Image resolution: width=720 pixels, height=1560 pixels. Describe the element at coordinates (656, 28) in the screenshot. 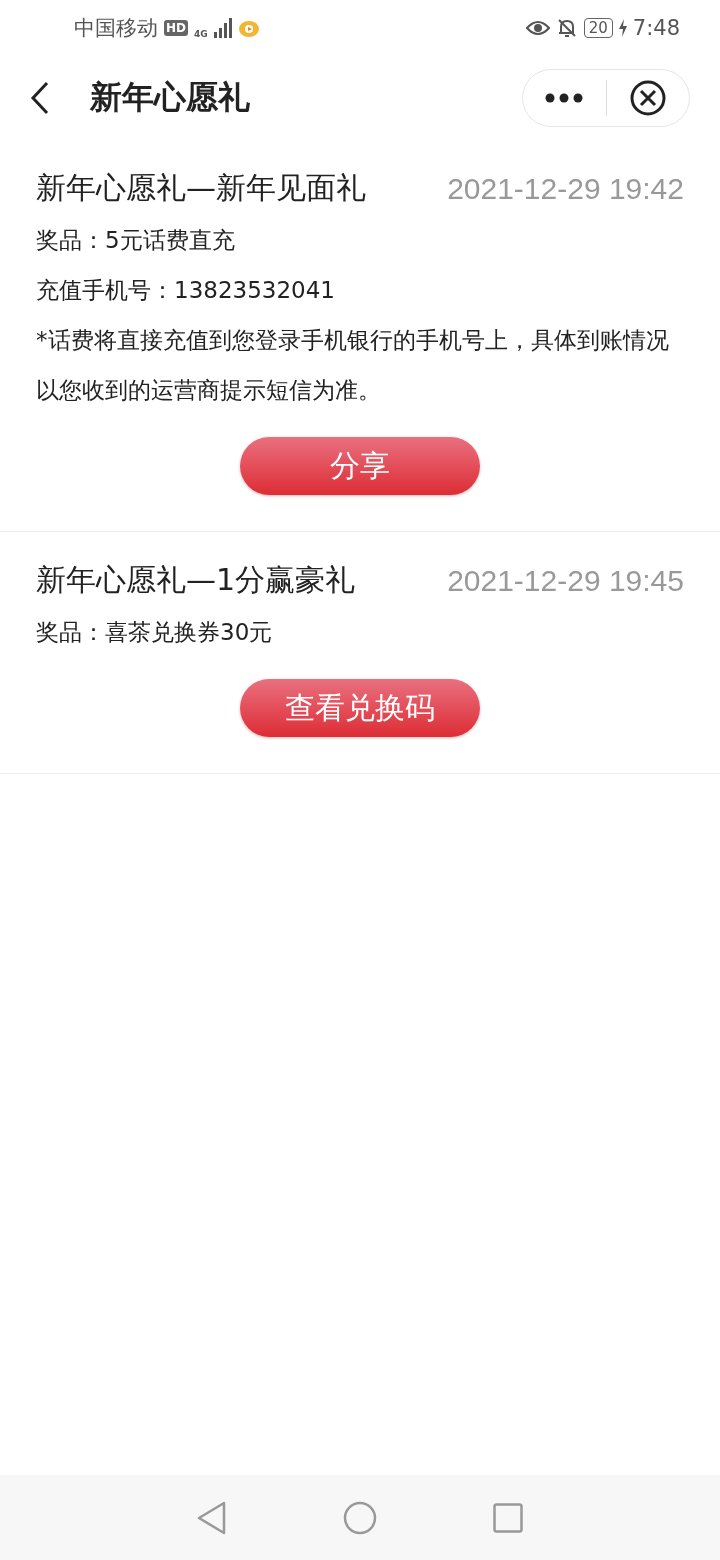

I see `clock-time: 7:48` at that location.